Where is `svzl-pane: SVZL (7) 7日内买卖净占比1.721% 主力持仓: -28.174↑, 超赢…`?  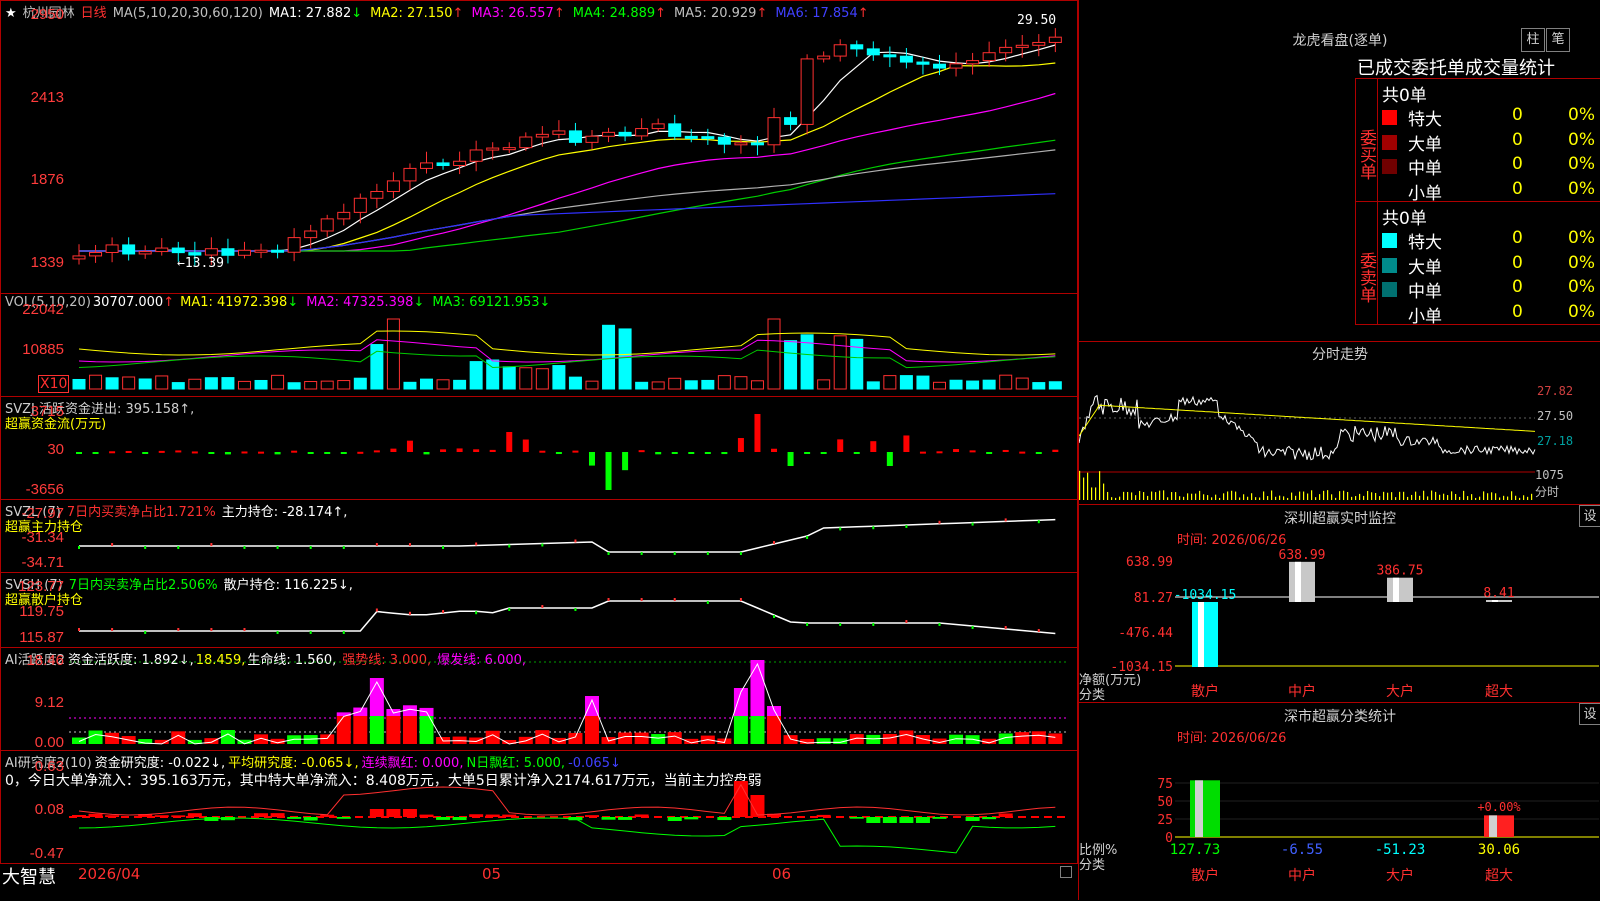 svzl-pane: SVZL (7) 7日内买卖净占比1.721% 主力持仓: -28.174↑, 超赢… is located at coordinates (539, 536).